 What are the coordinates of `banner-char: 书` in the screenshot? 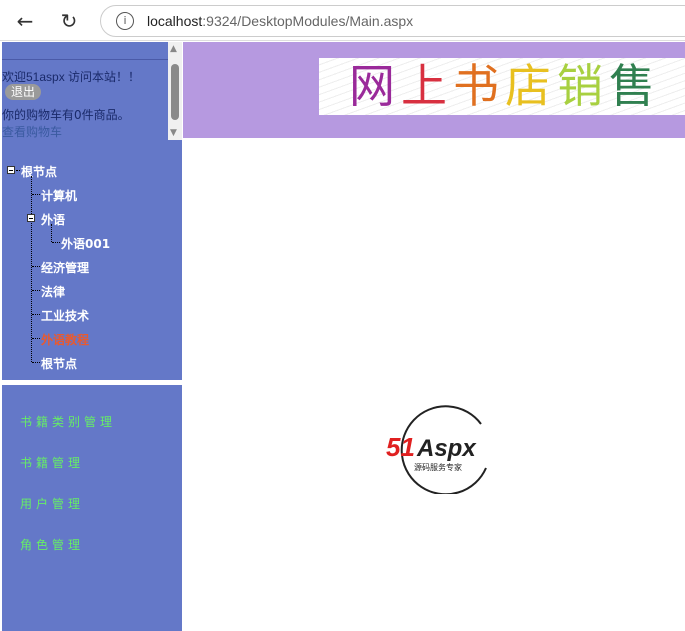 It's located at (479, 86).